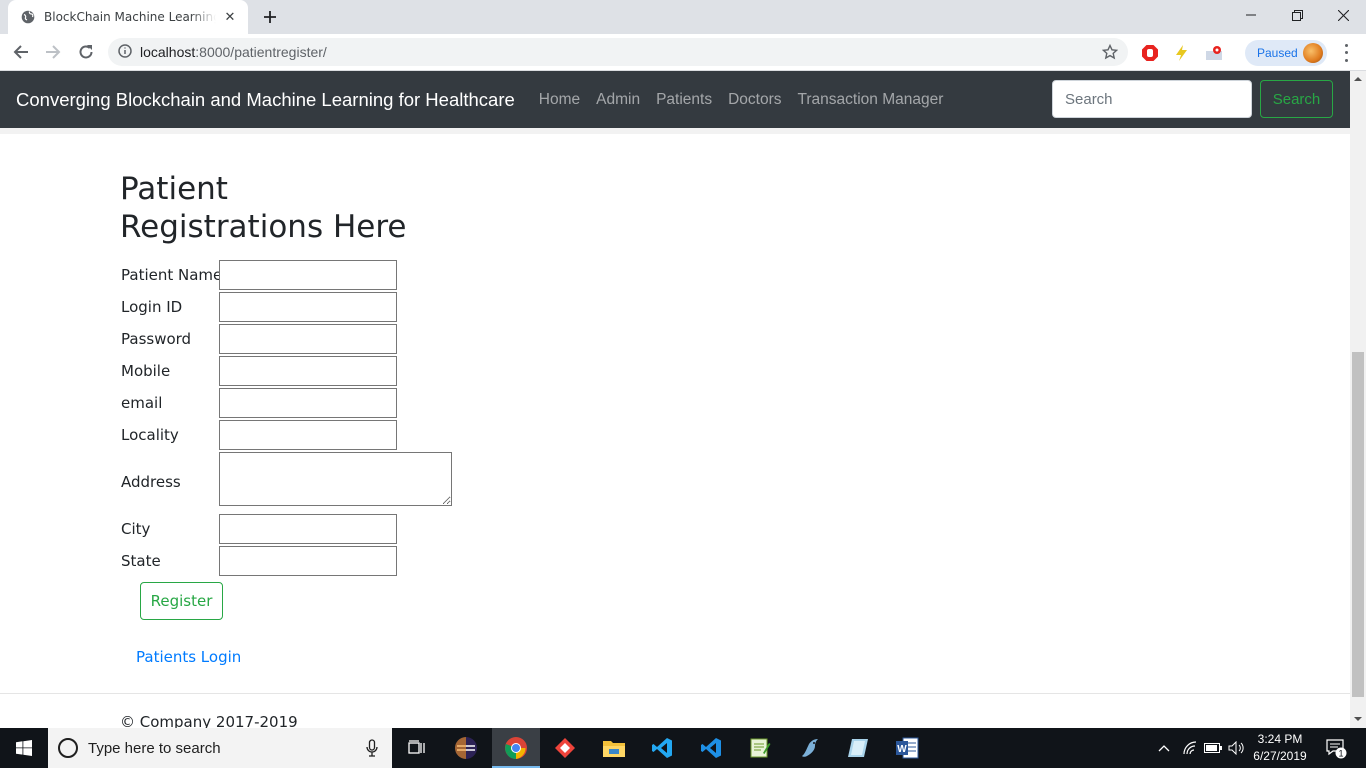 Image resolution: width=1366 pixels, height=768 pixels. Describe the element at coordinates (270, 17) in the screenshot. I see `new-tab-icon` at that location.